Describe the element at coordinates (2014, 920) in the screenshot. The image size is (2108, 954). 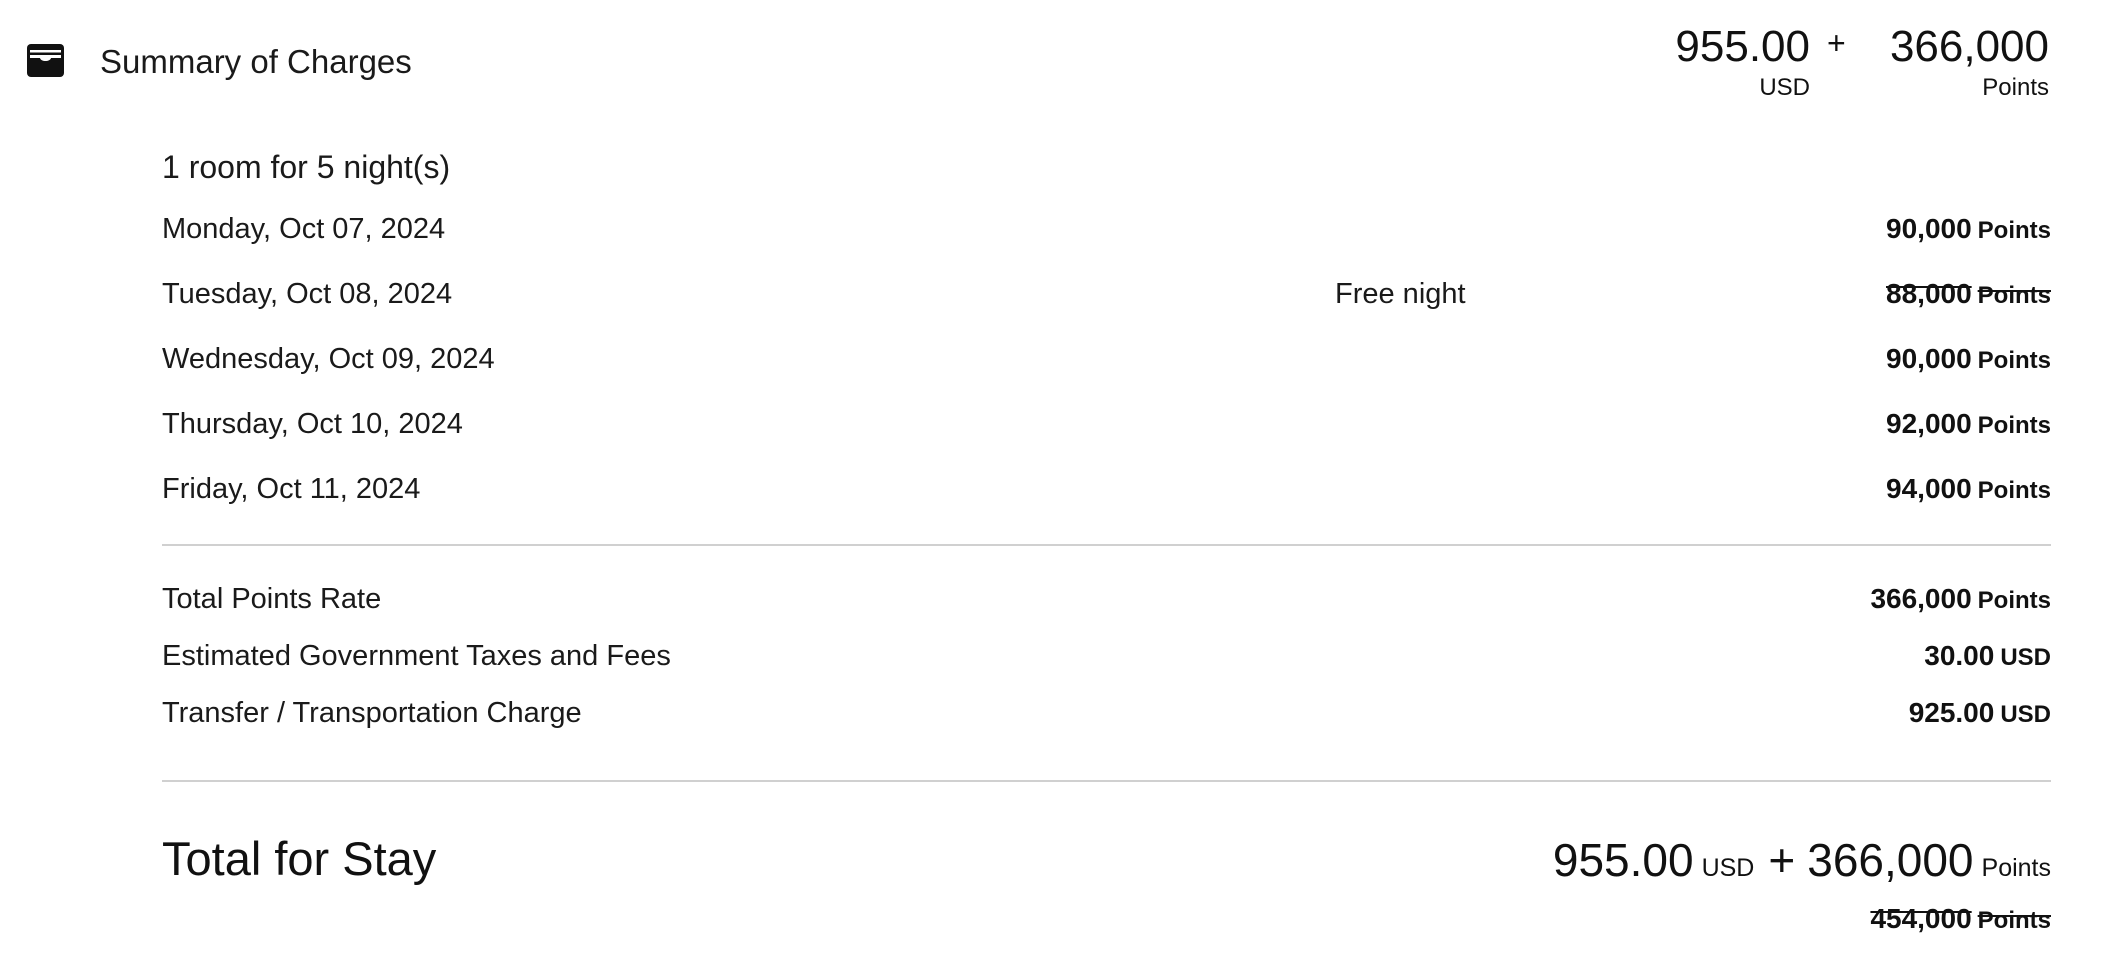
I see `original-points-unit: Points` at that location.